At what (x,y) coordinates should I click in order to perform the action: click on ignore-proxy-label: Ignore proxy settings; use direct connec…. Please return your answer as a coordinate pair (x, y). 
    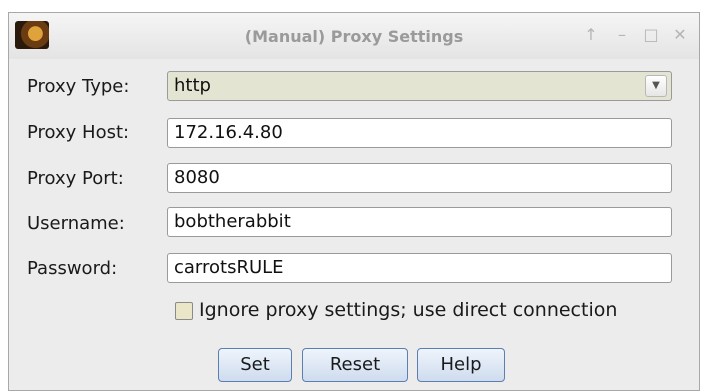
    Looking at the image, I should click on (408, 310).